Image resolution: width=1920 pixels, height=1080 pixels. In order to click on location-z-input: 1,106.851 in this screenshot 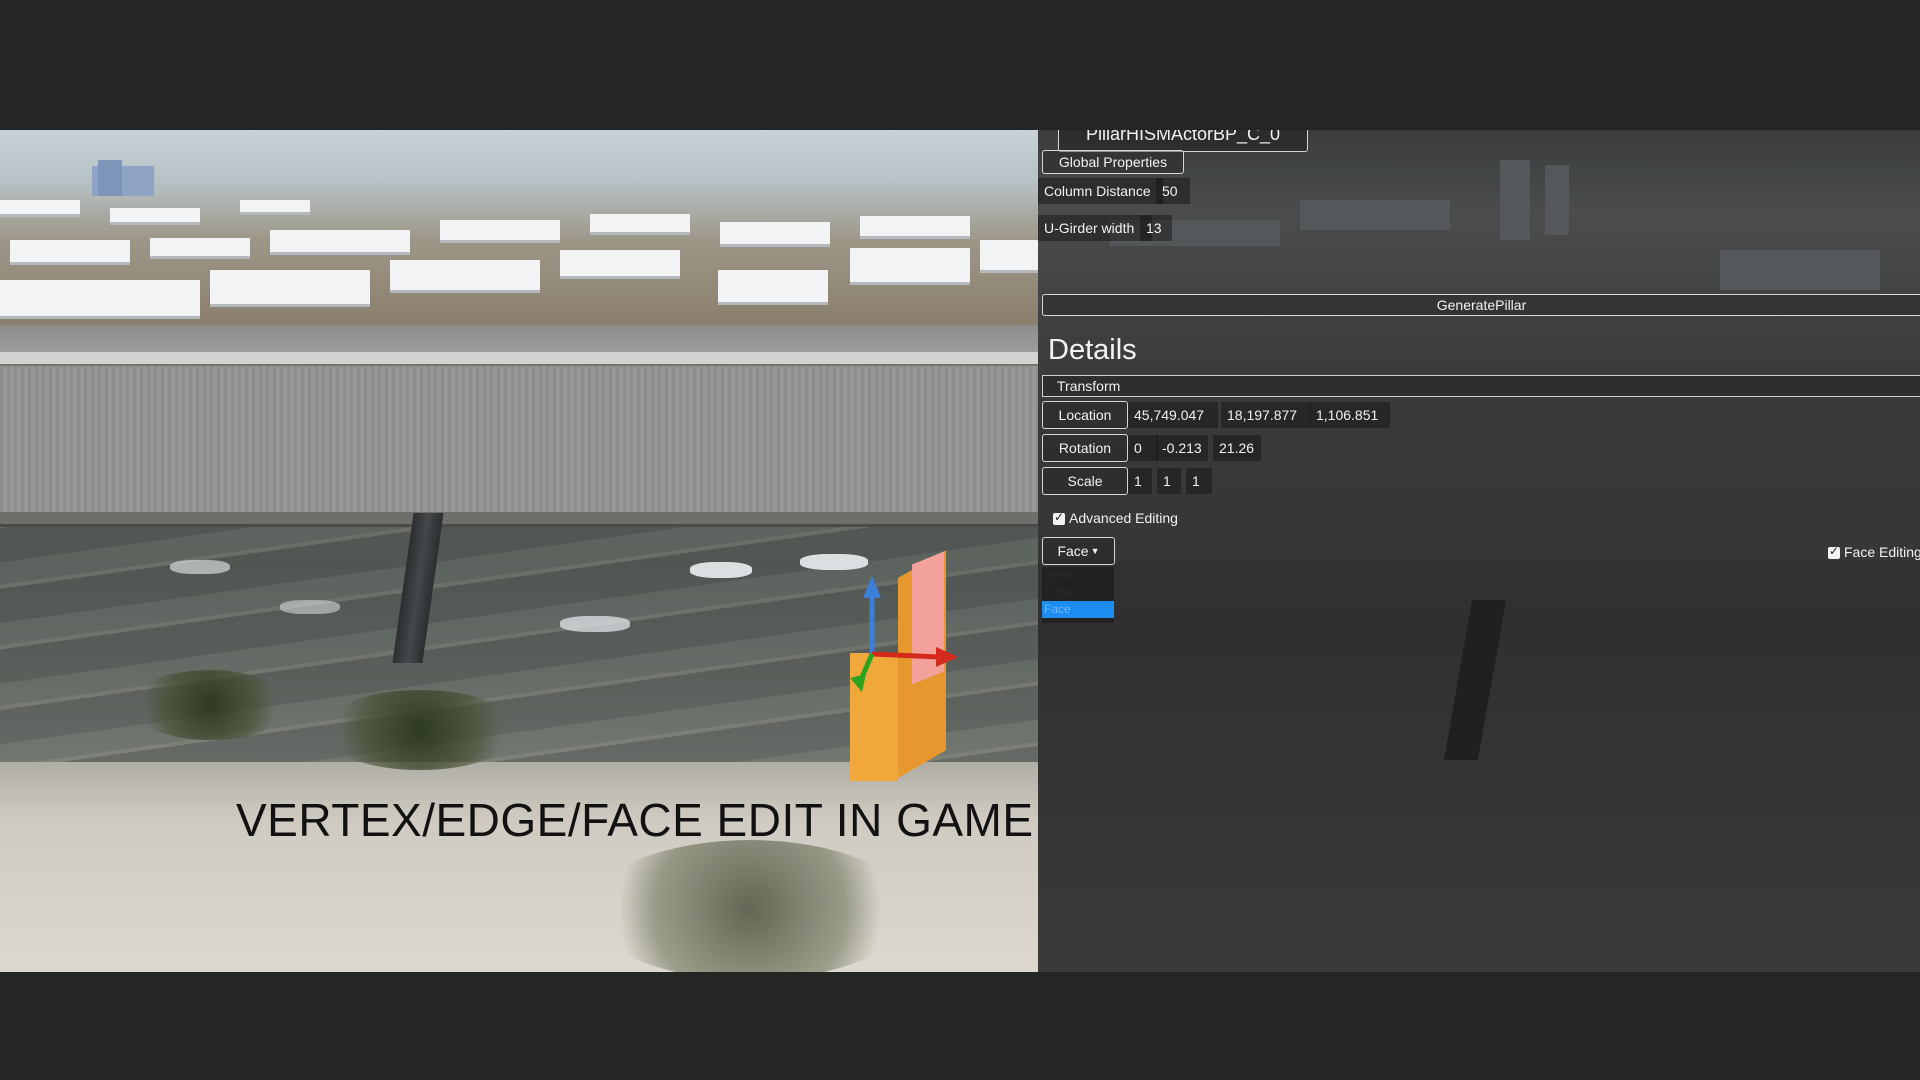, I will do `click(1350, 415)`.